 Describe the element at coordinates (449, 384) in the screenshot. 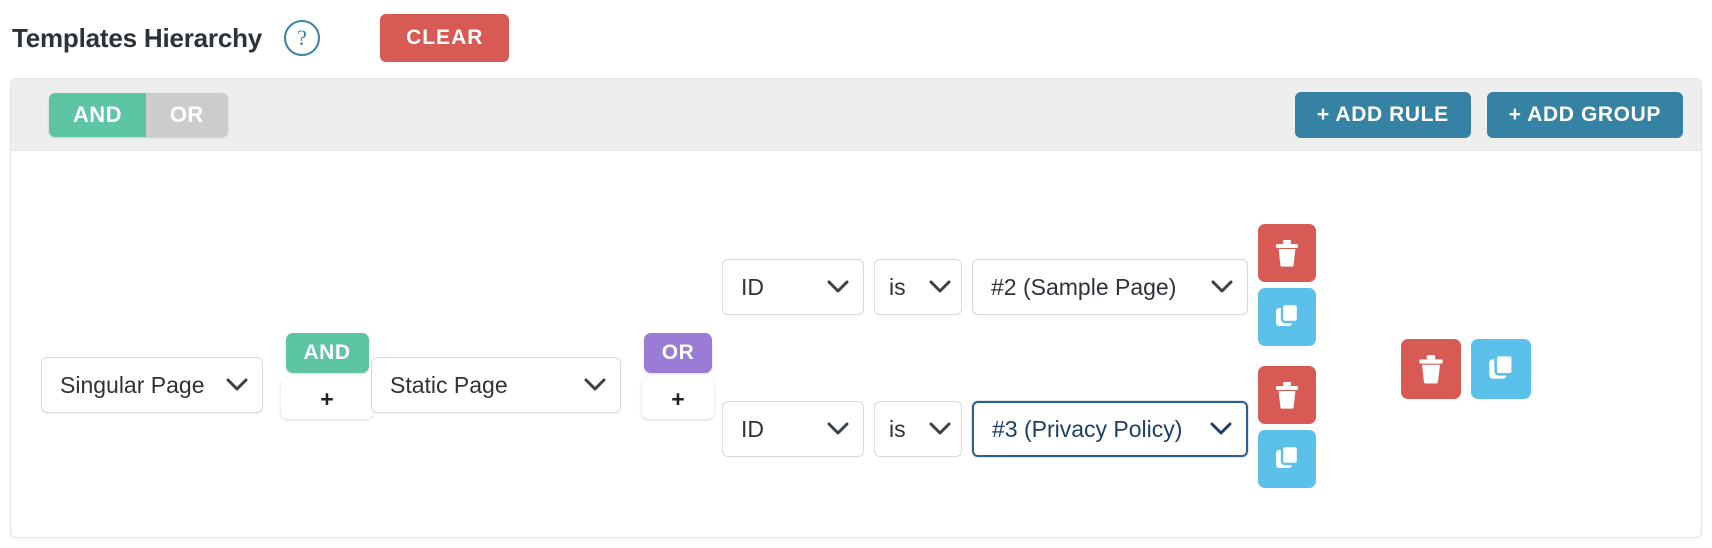

I see `condition-select-static-page-value: Static Page` at that location.